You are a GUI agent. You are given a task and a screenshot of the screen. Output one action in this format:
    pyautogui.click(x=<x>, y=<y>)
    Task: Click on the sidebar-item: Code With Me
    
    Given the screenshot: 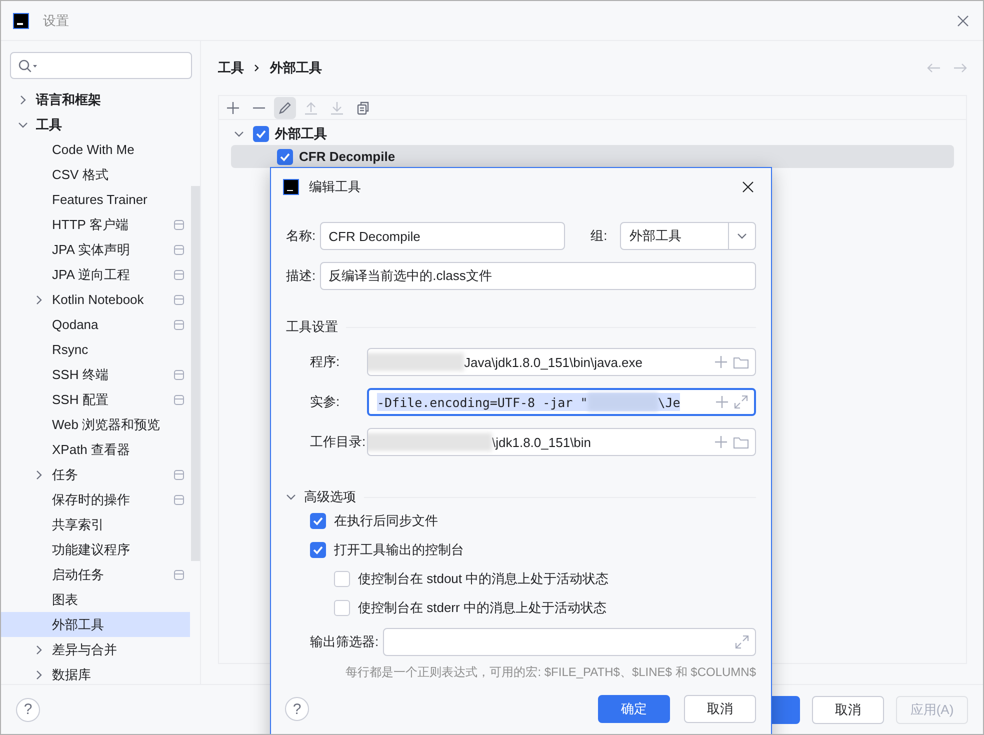 What is the action you would take?
    pyautogui.click(x=95, y=149)
    